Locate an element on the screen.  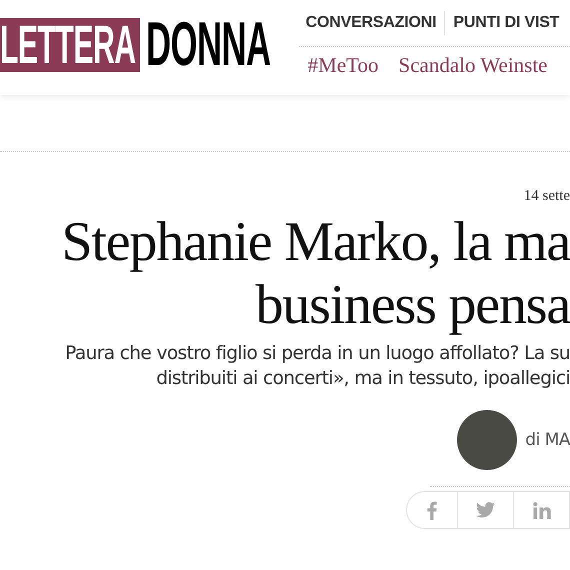
logo-text: LETTERA is located at coordinates (70, 45).